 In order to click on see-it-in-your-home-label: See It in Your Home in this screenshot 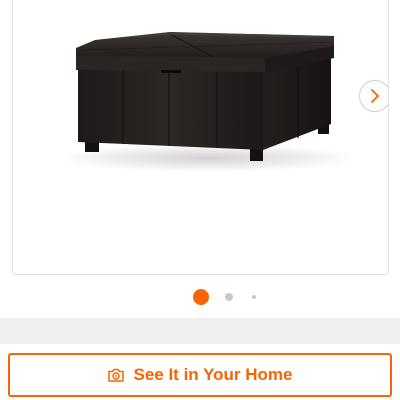, I will do `click(213, 374)`.